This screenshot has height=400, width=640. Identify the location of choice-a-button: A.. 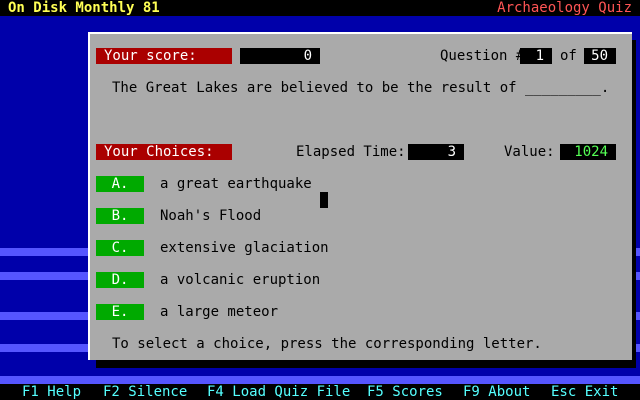
(120, 184).